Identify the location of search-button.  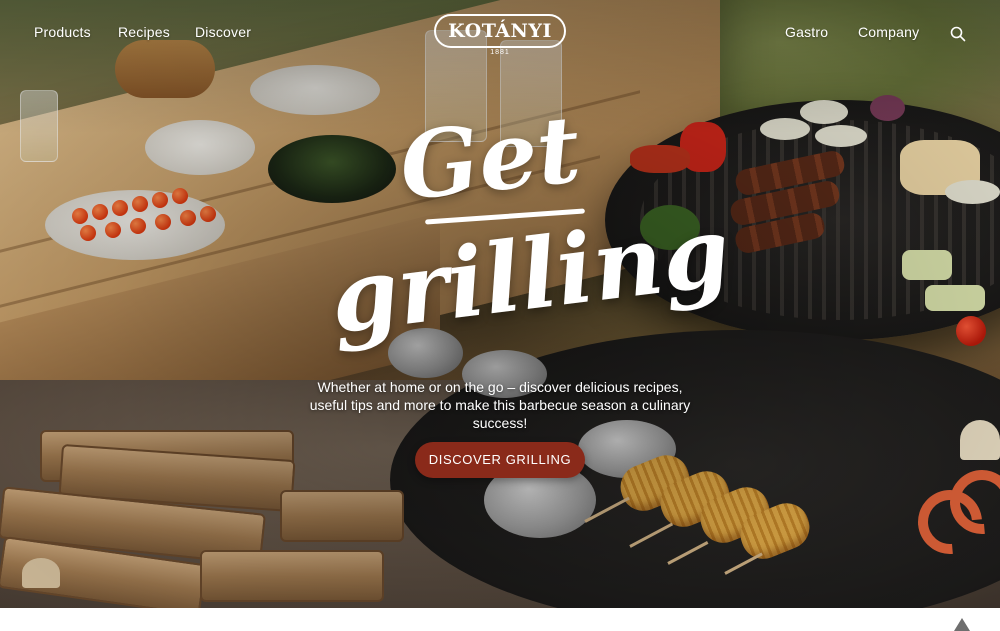
(958, 34).